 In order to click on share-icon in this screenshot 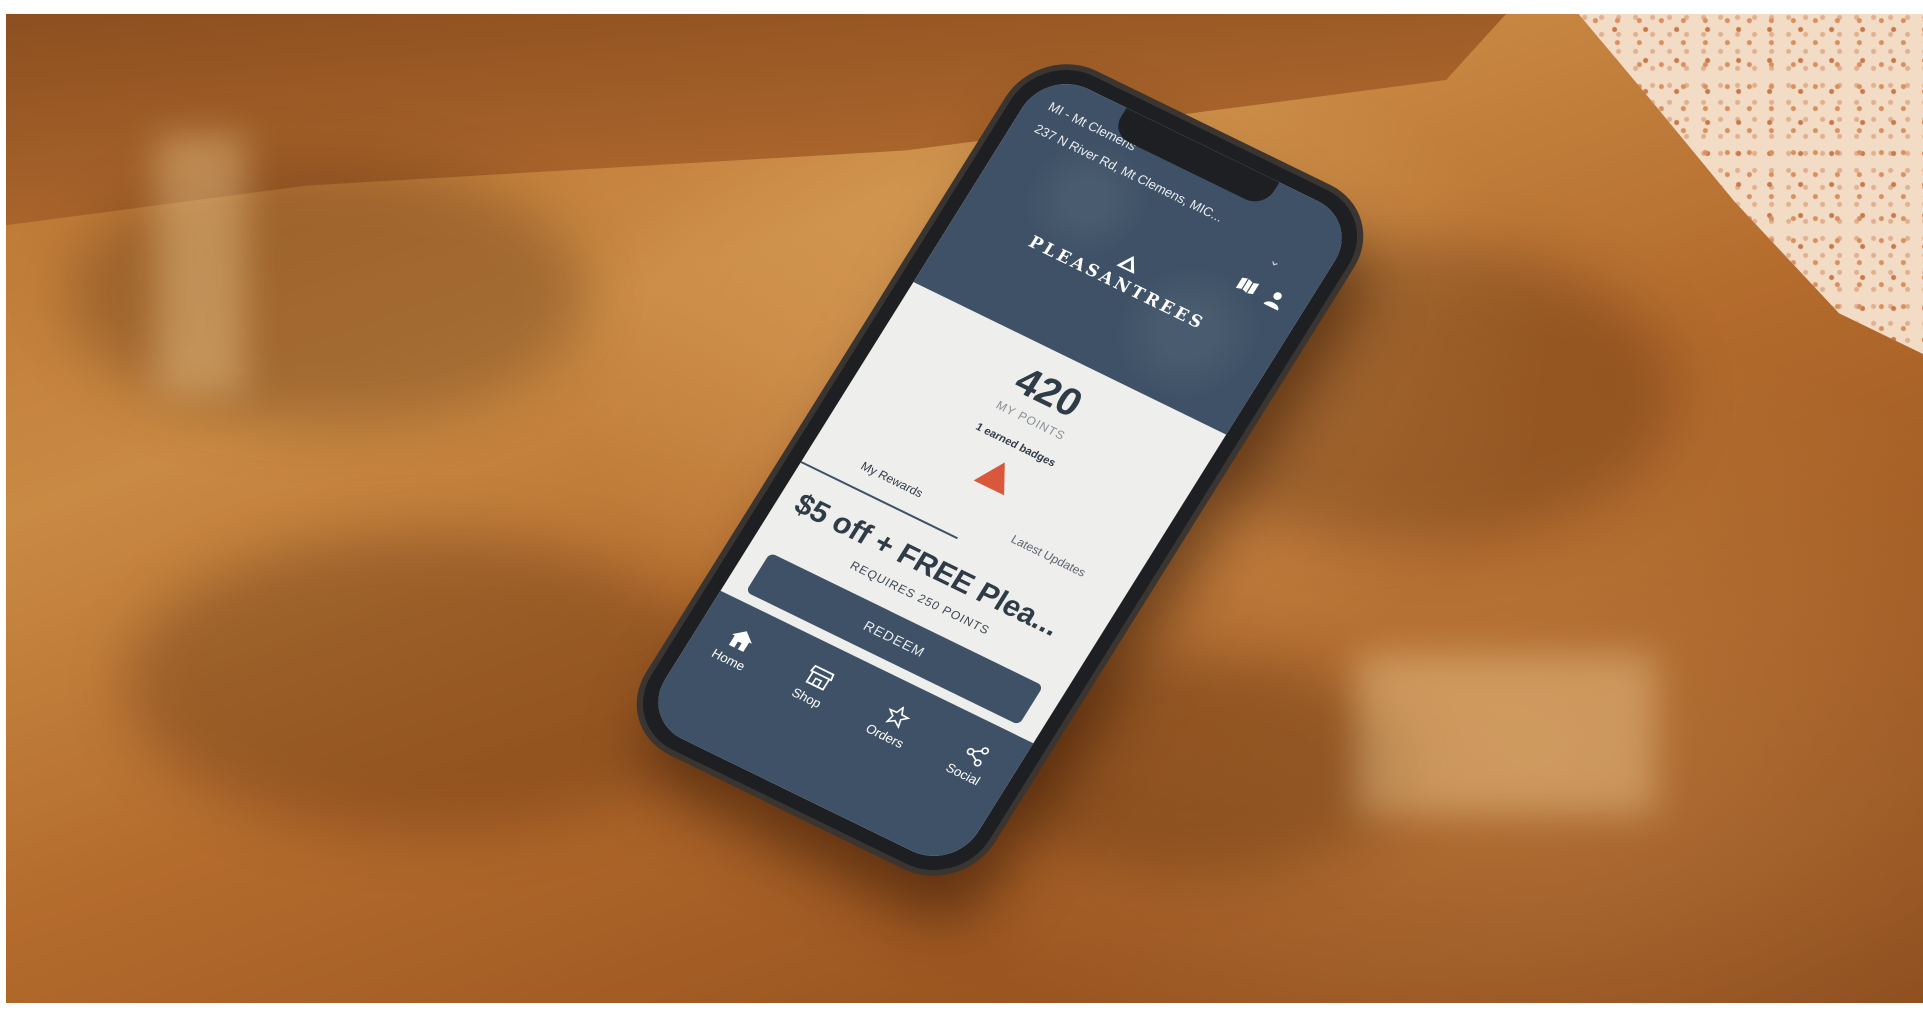, I will do `click(977, 757)`.